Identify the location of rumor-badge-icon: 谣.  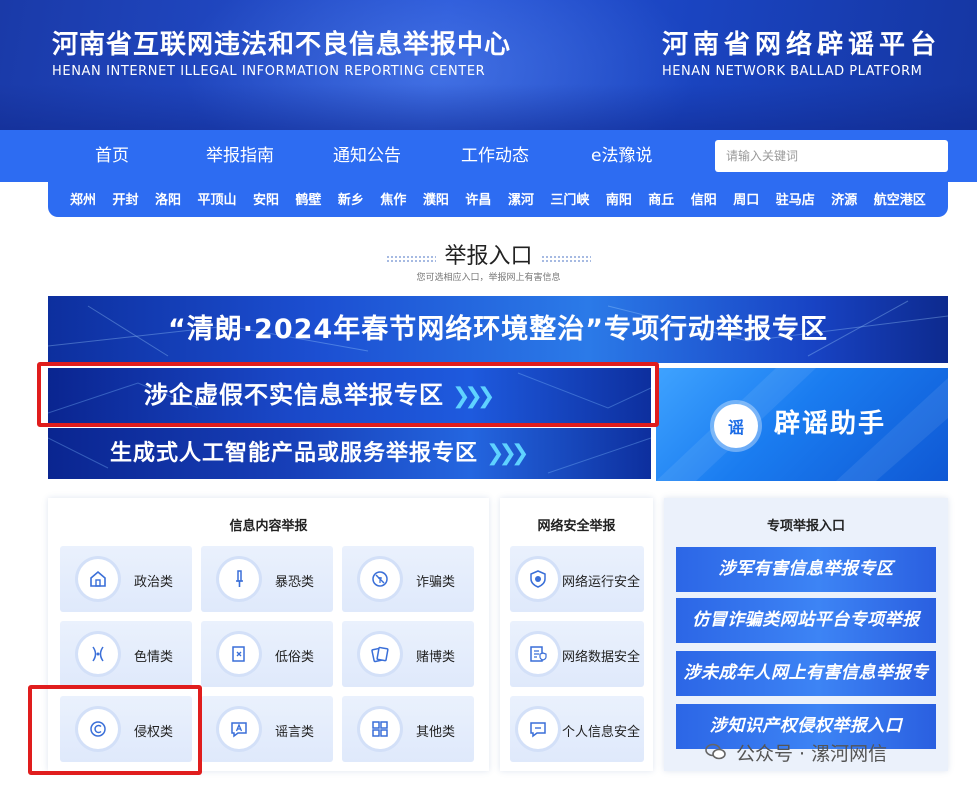
(736, 426).